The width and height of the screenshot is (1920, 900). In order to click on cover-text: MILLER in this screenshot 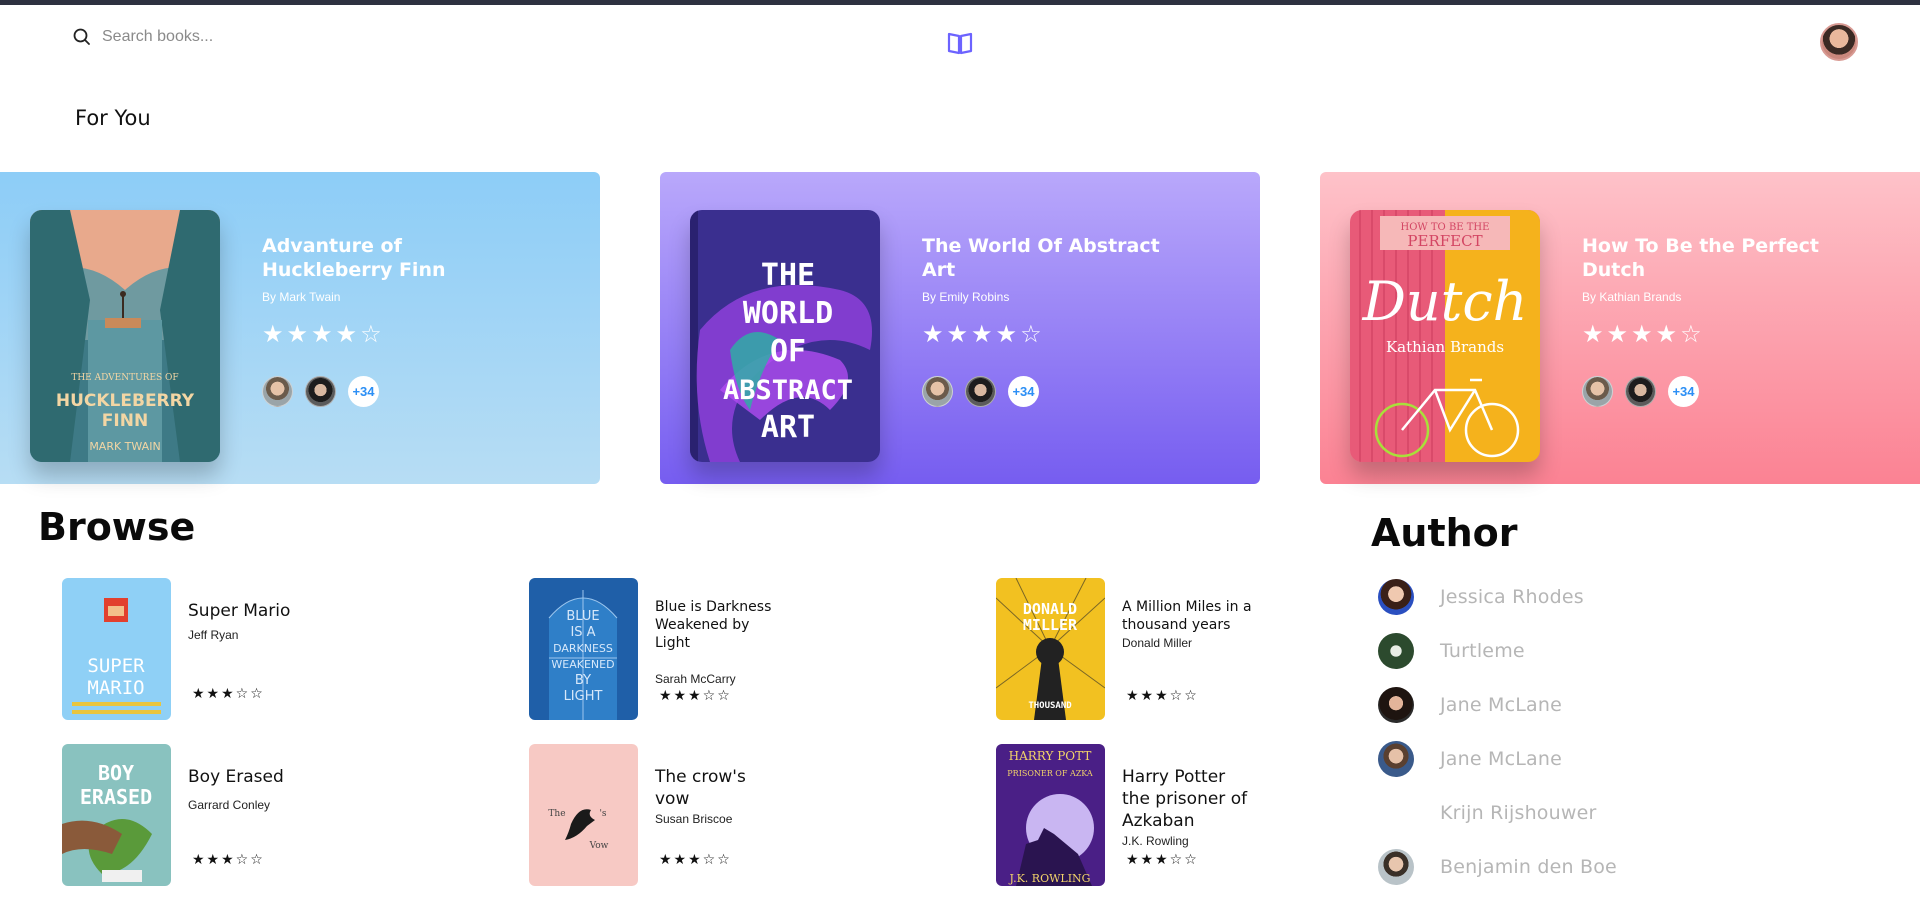, I will do `click(1050, 625)`.